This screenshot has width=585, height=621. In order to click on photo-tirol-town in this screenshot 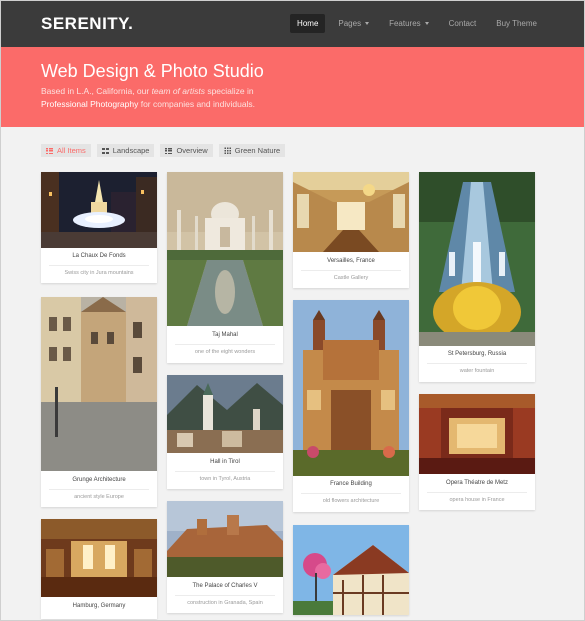, I will do `click(225, 414)`.